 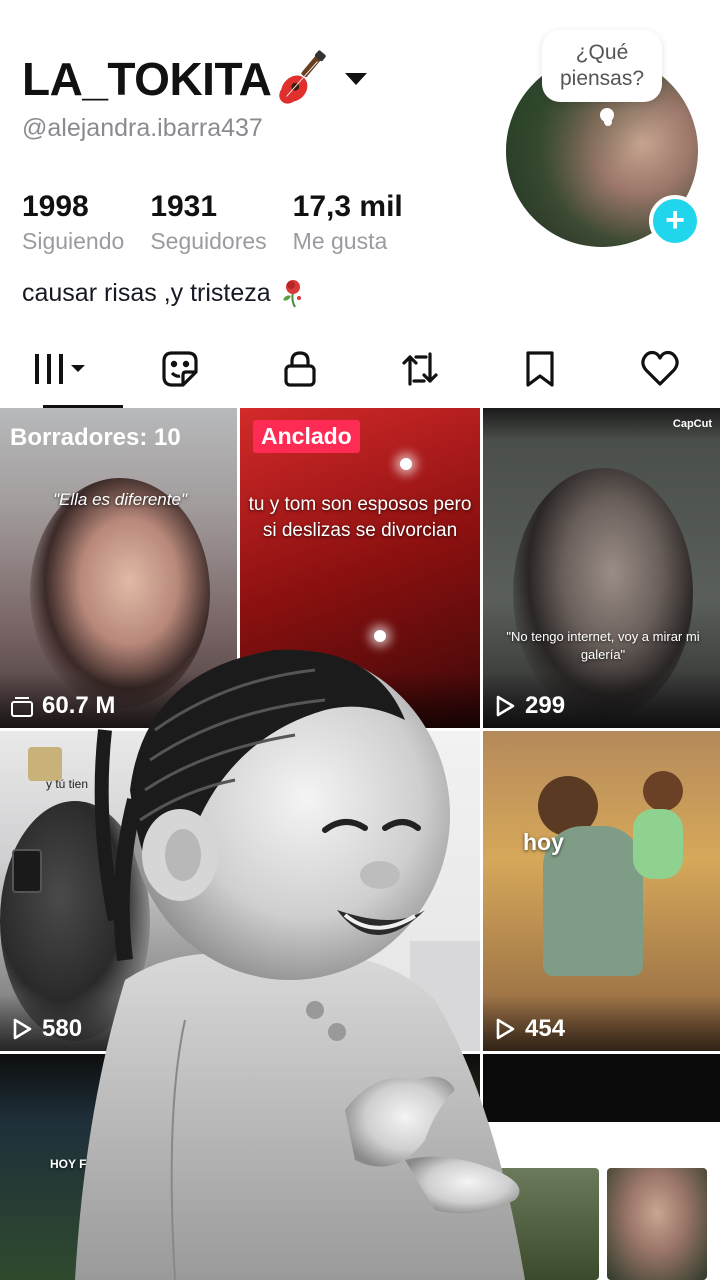 I want to click on pinned-badge: Anclado, so click(x=306, y=436).